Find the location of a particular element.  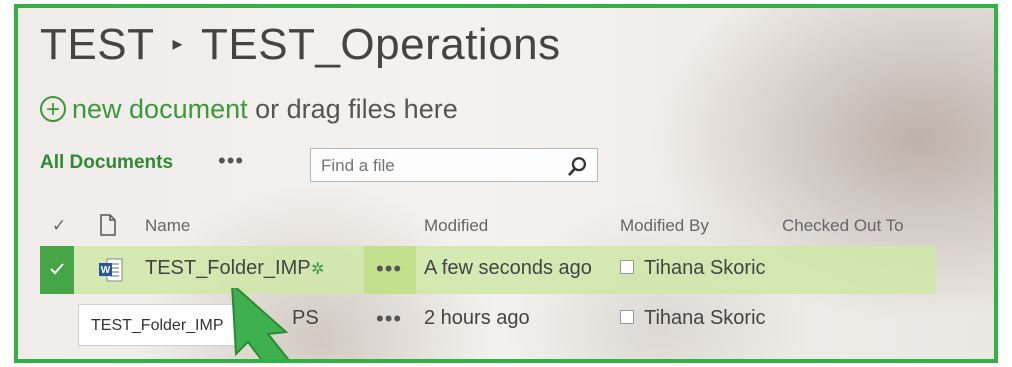

modified-date: 2 hours ago is located at coordinates (477, 318).